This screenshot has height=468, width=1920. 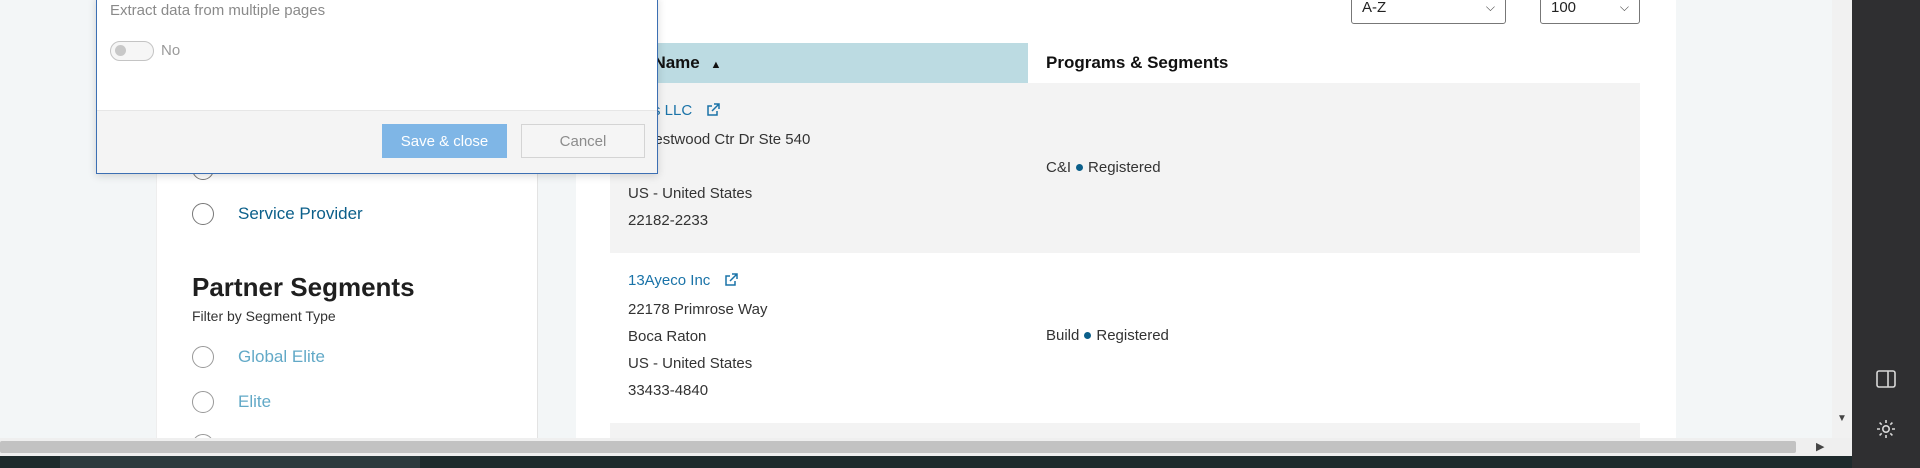 What do you see at coordinates (819, 63) in the screenshot?
I see `column-header-partner-name: rtner Name ▲` at bounding box center [819, 63].